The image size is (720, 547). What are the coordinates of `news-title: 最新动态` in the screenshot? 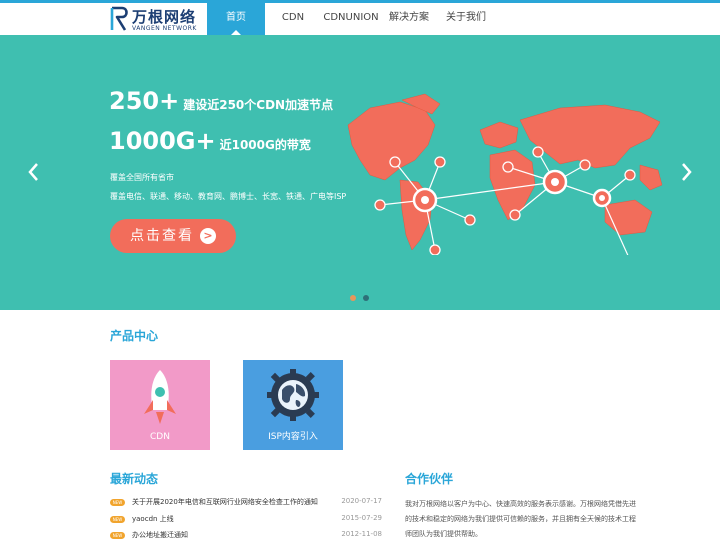 It's located at (134, 479).